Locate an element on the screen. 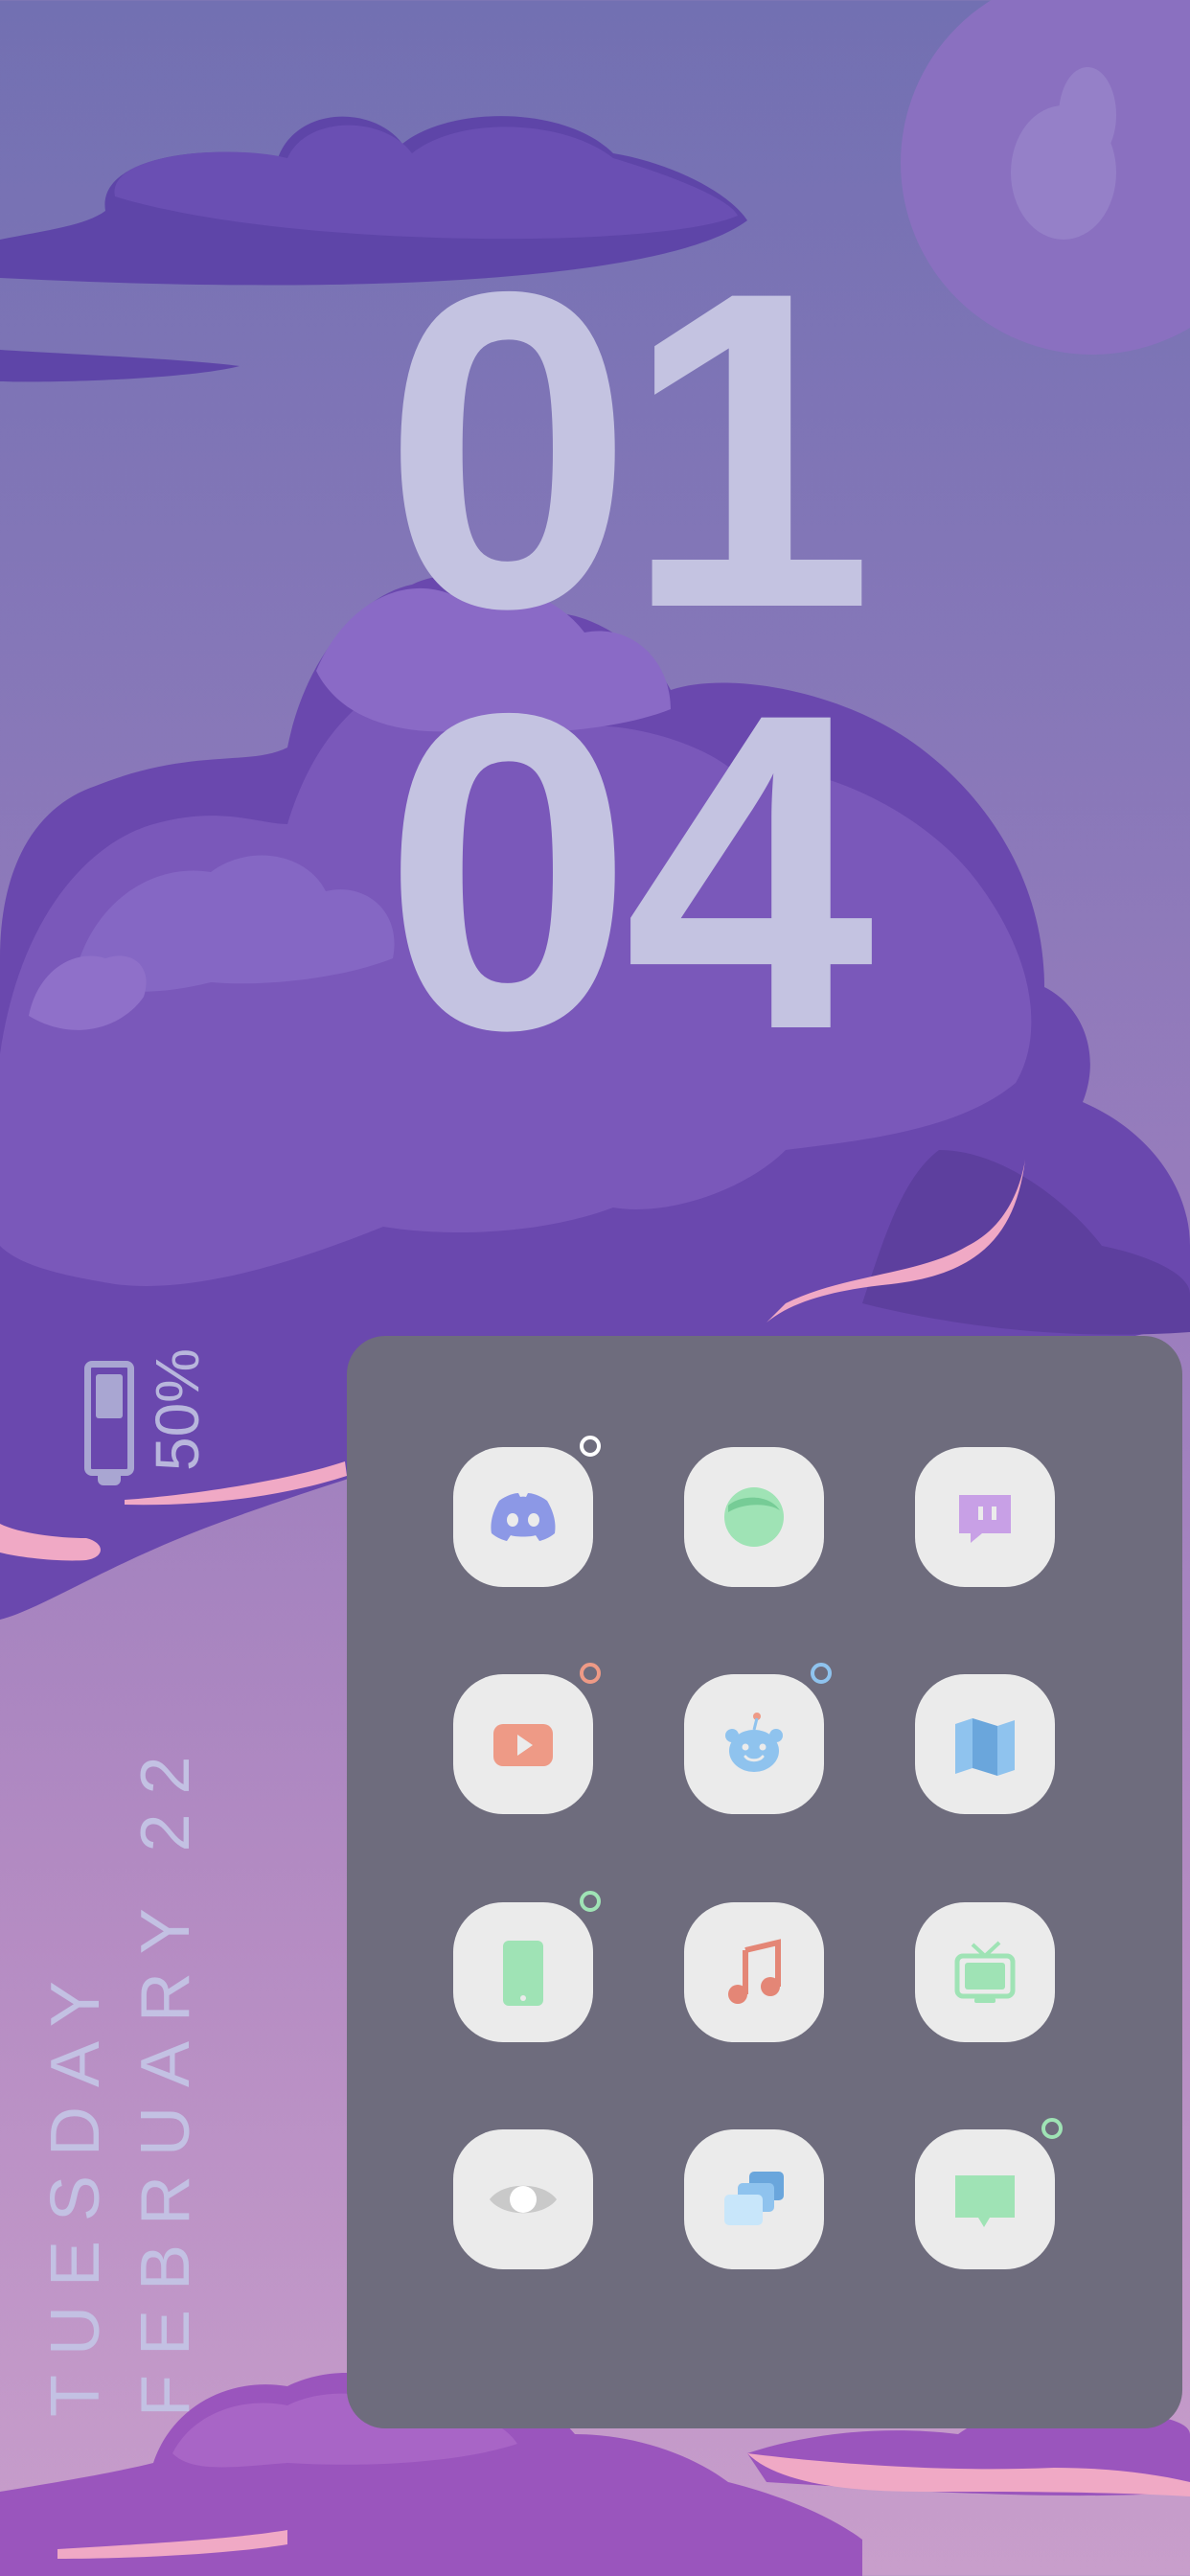  app-eye is located at coordinates (523, 2199).